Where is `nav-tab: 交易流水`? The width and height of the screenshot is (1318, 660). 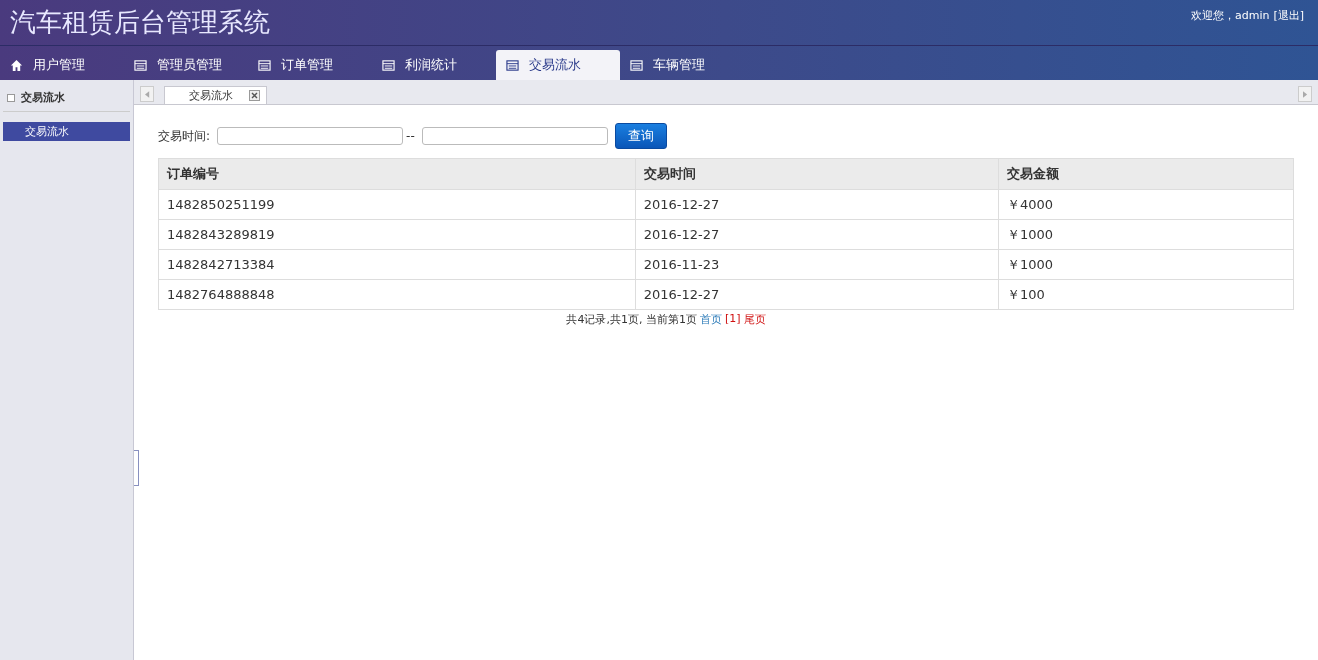
nav-tab: 交易流水 is located at coordinates (558, 65).